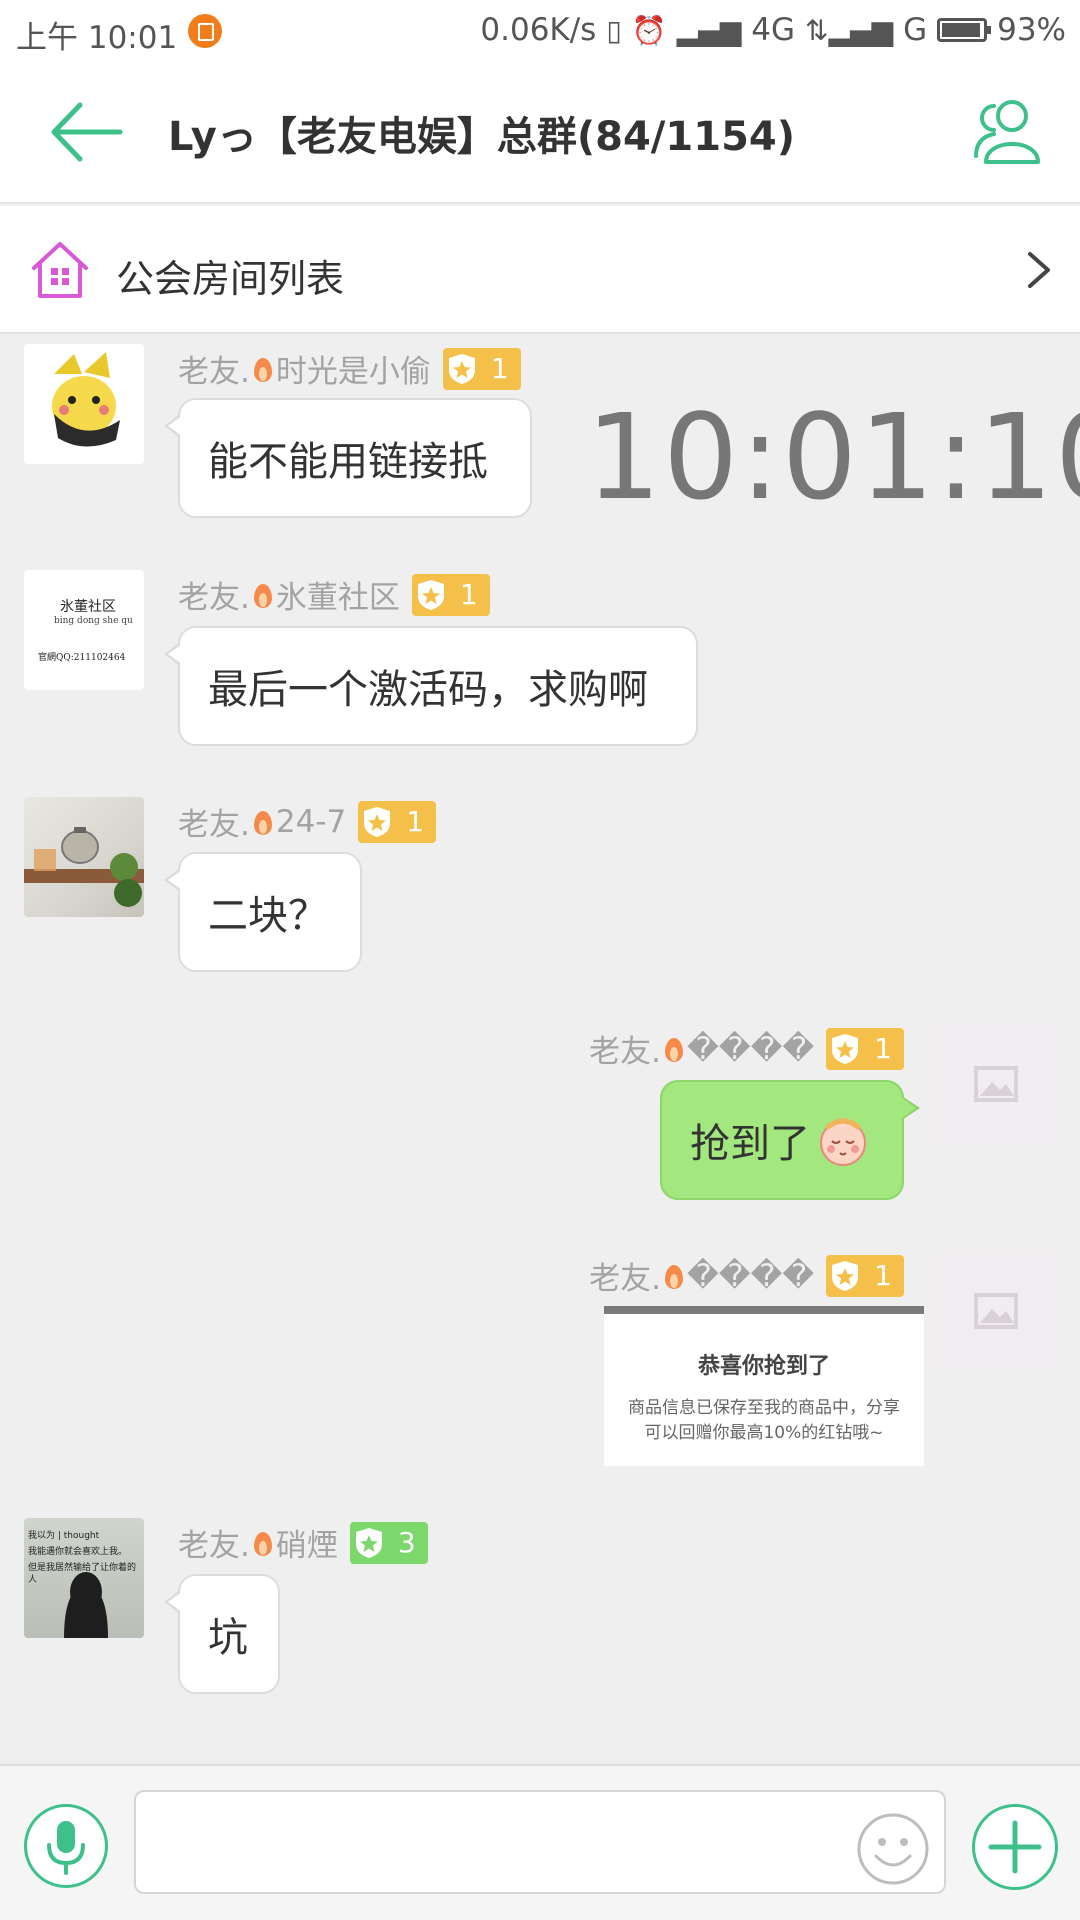 The height and width of the screenshot is (1920, 1080). I want to click on message-bubble: 能不能用链接抵, so click(348, 458).